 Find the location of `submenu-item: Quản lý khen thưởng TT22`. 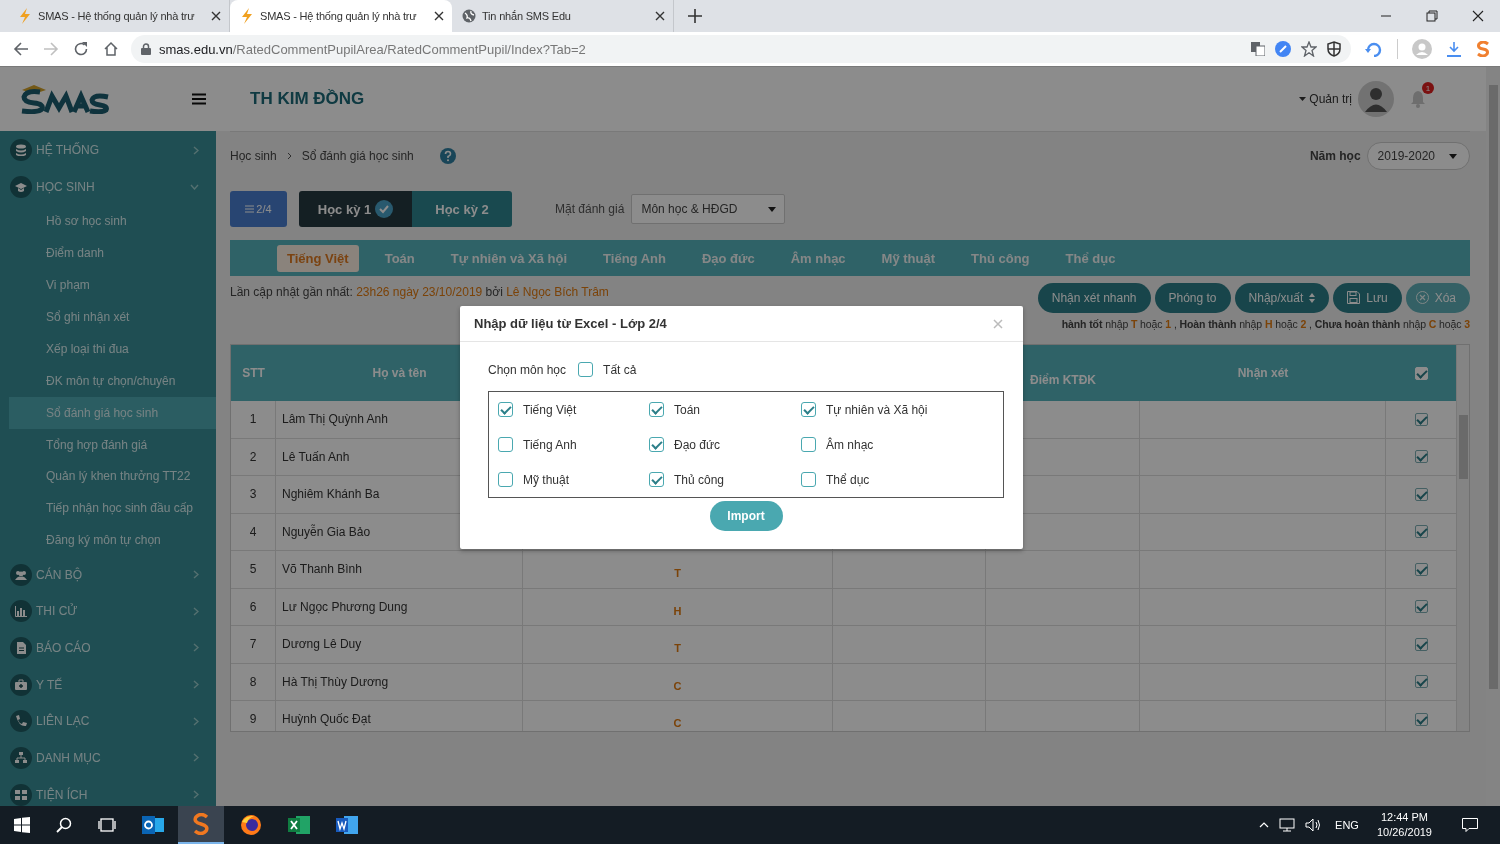

submenu-item: Quản lý khen thưởng TT22 is located at coordinates (112, 476).